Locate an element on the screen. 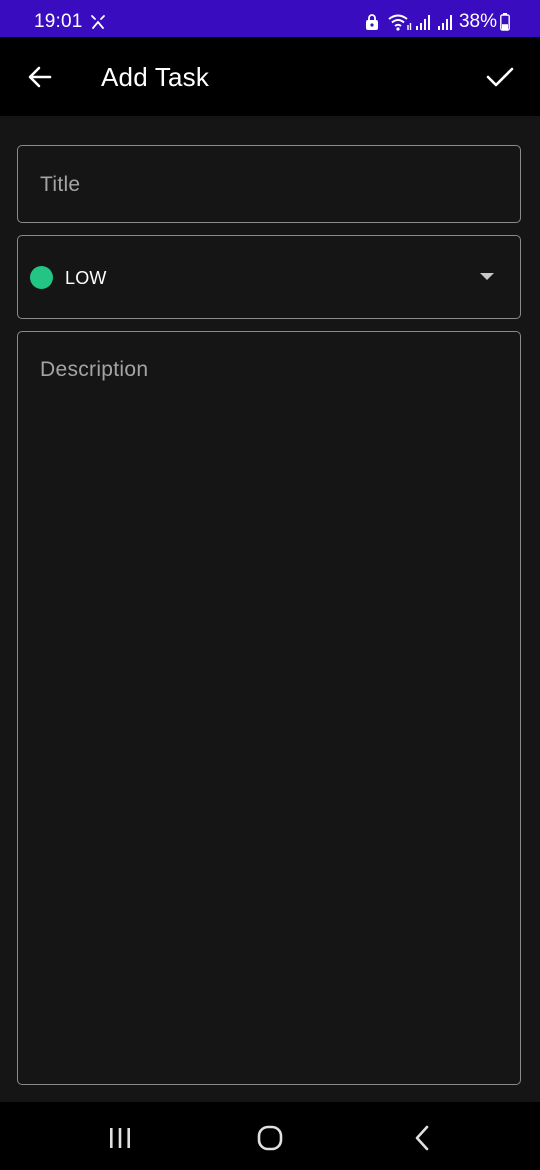 The image size is (540, 1170). app-bar: Add Task is located at coordinates (270, 76).